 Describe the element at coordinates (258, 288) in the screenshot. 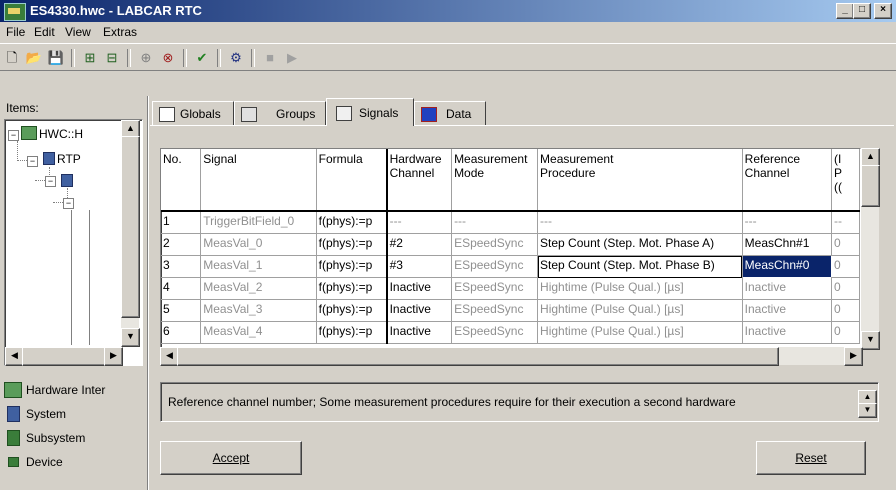

I see `cell-signal: MeasVal_2` at that location.